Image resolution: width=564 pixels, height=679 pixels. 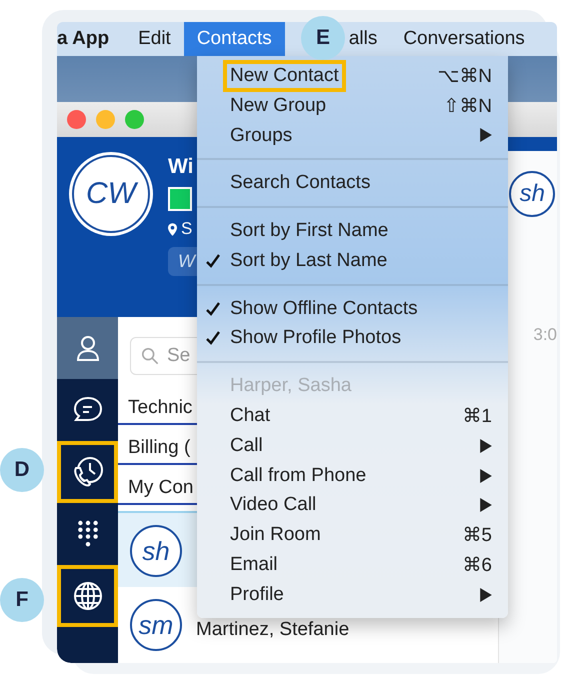 What do you see at coordinates (352, 535) in the screenshot?
I see `menu-item: Join Room ⌘5` at bounding box center [352, 535].